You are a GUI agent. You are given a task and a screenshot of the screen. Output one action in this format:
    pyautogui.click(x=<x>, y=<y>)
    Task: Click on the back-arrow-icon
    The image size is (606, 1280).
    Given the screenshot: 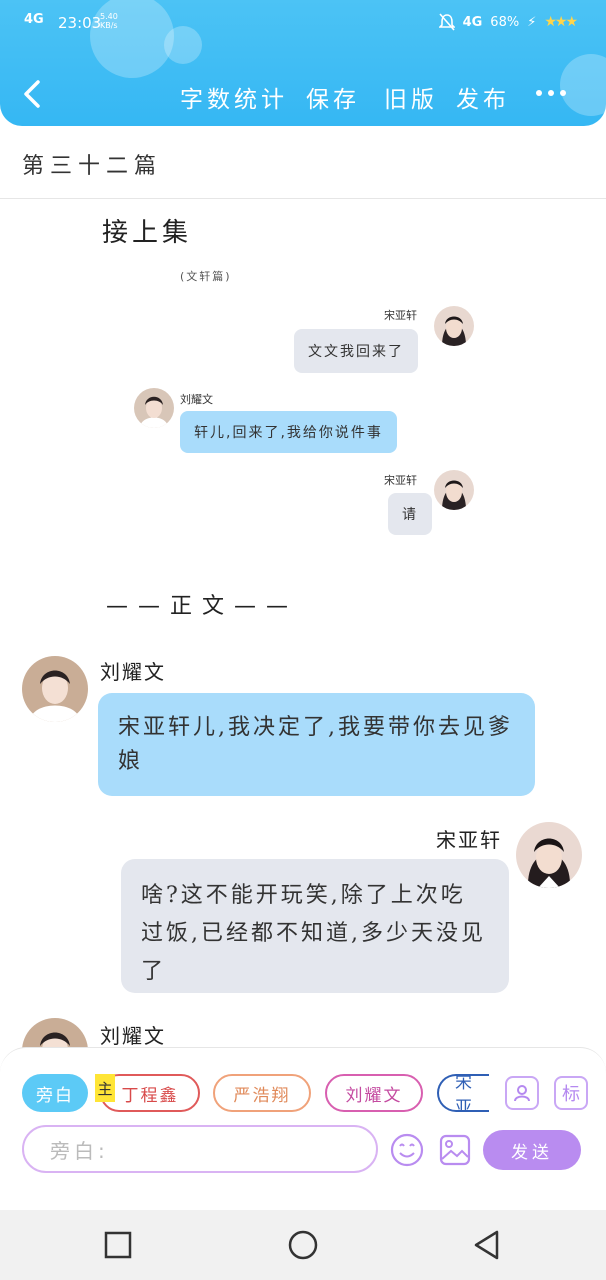 What is the action you would take?
    pyautogui.click(x=32, y=94)
    